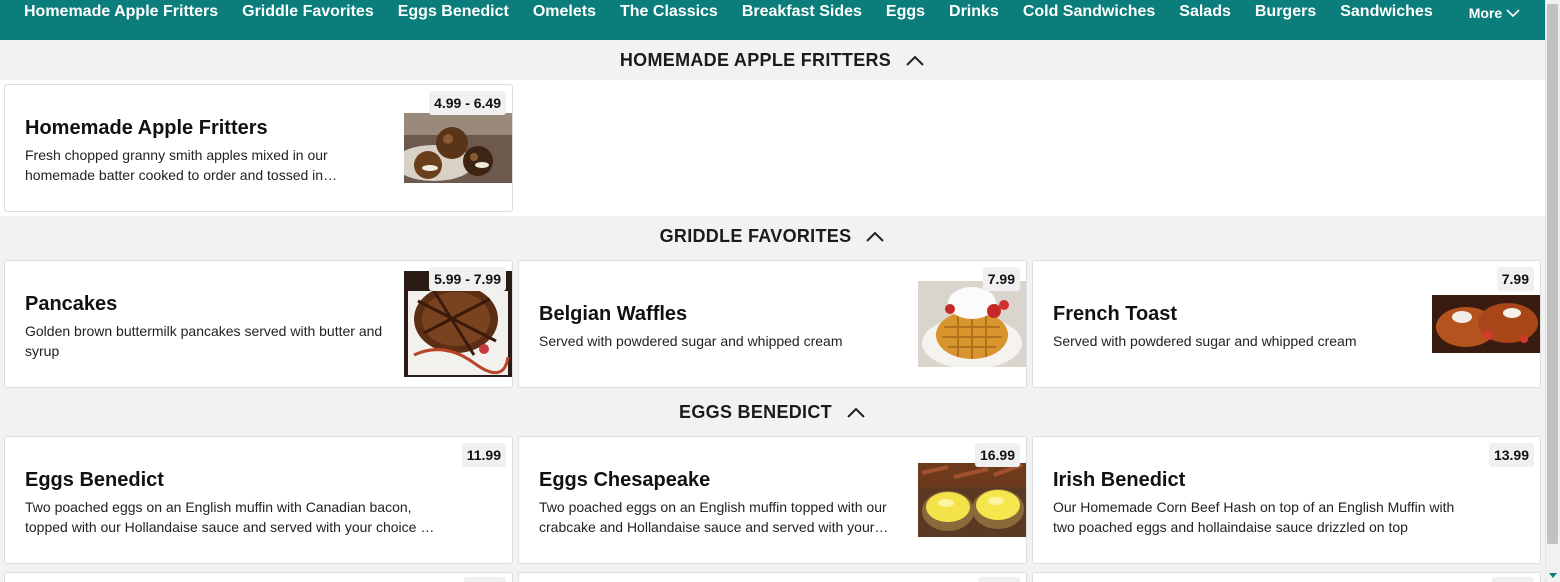  I want to click on item-price: 4.99 - 6.49, so click(467, 103).